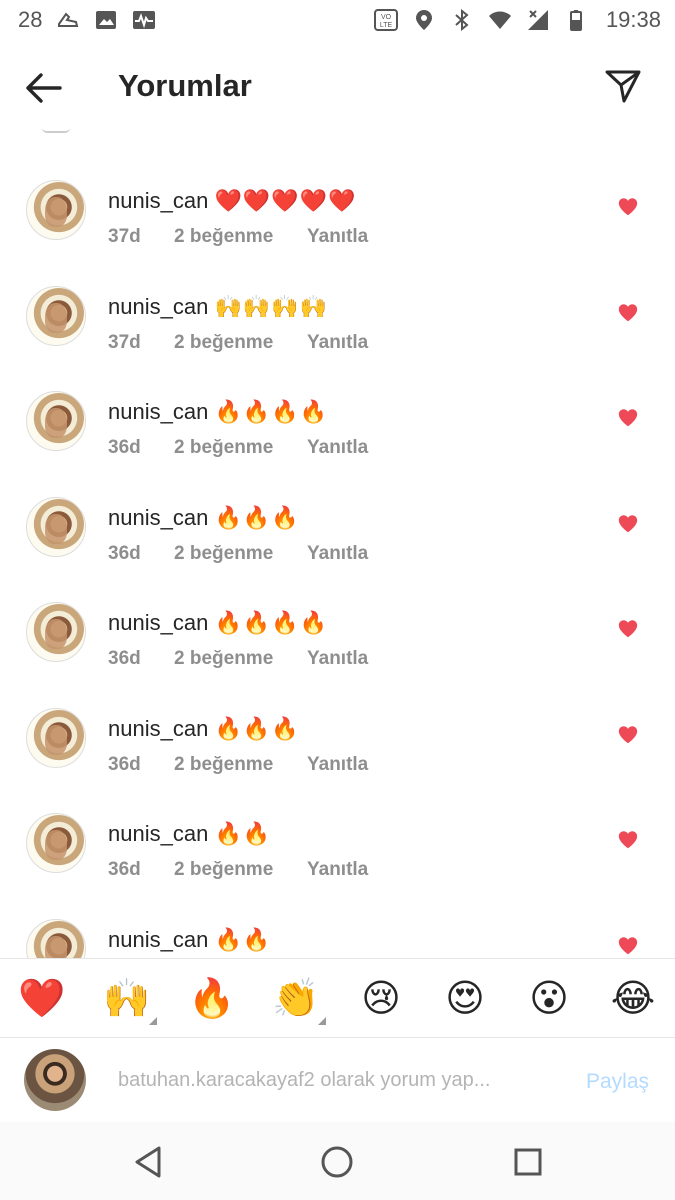 The width and height of the screenshot is (675, 1200). I want to click on arrow-left-icon, so click(44, 88).